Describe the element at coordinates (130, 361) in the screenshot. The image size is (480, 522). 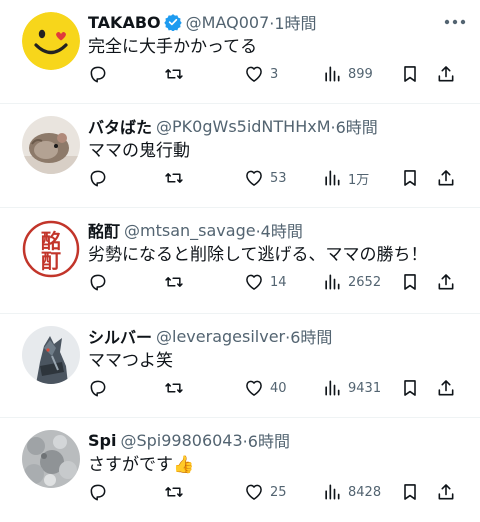
I see `tweet-text: ママつよ笑` at that location.